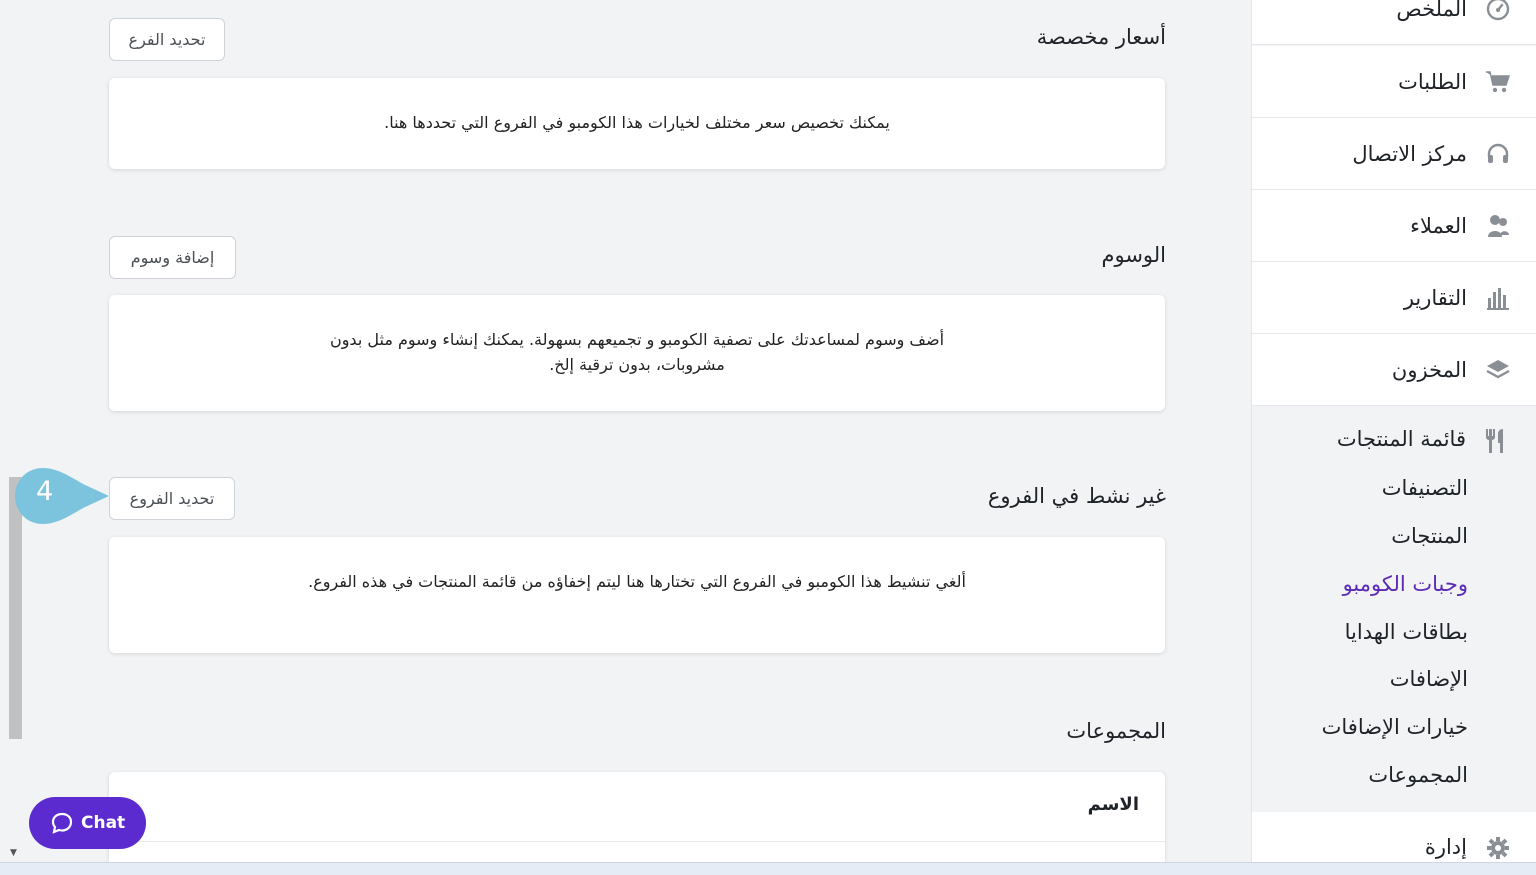  I want to click on table-header-divider, so click(637, 841).